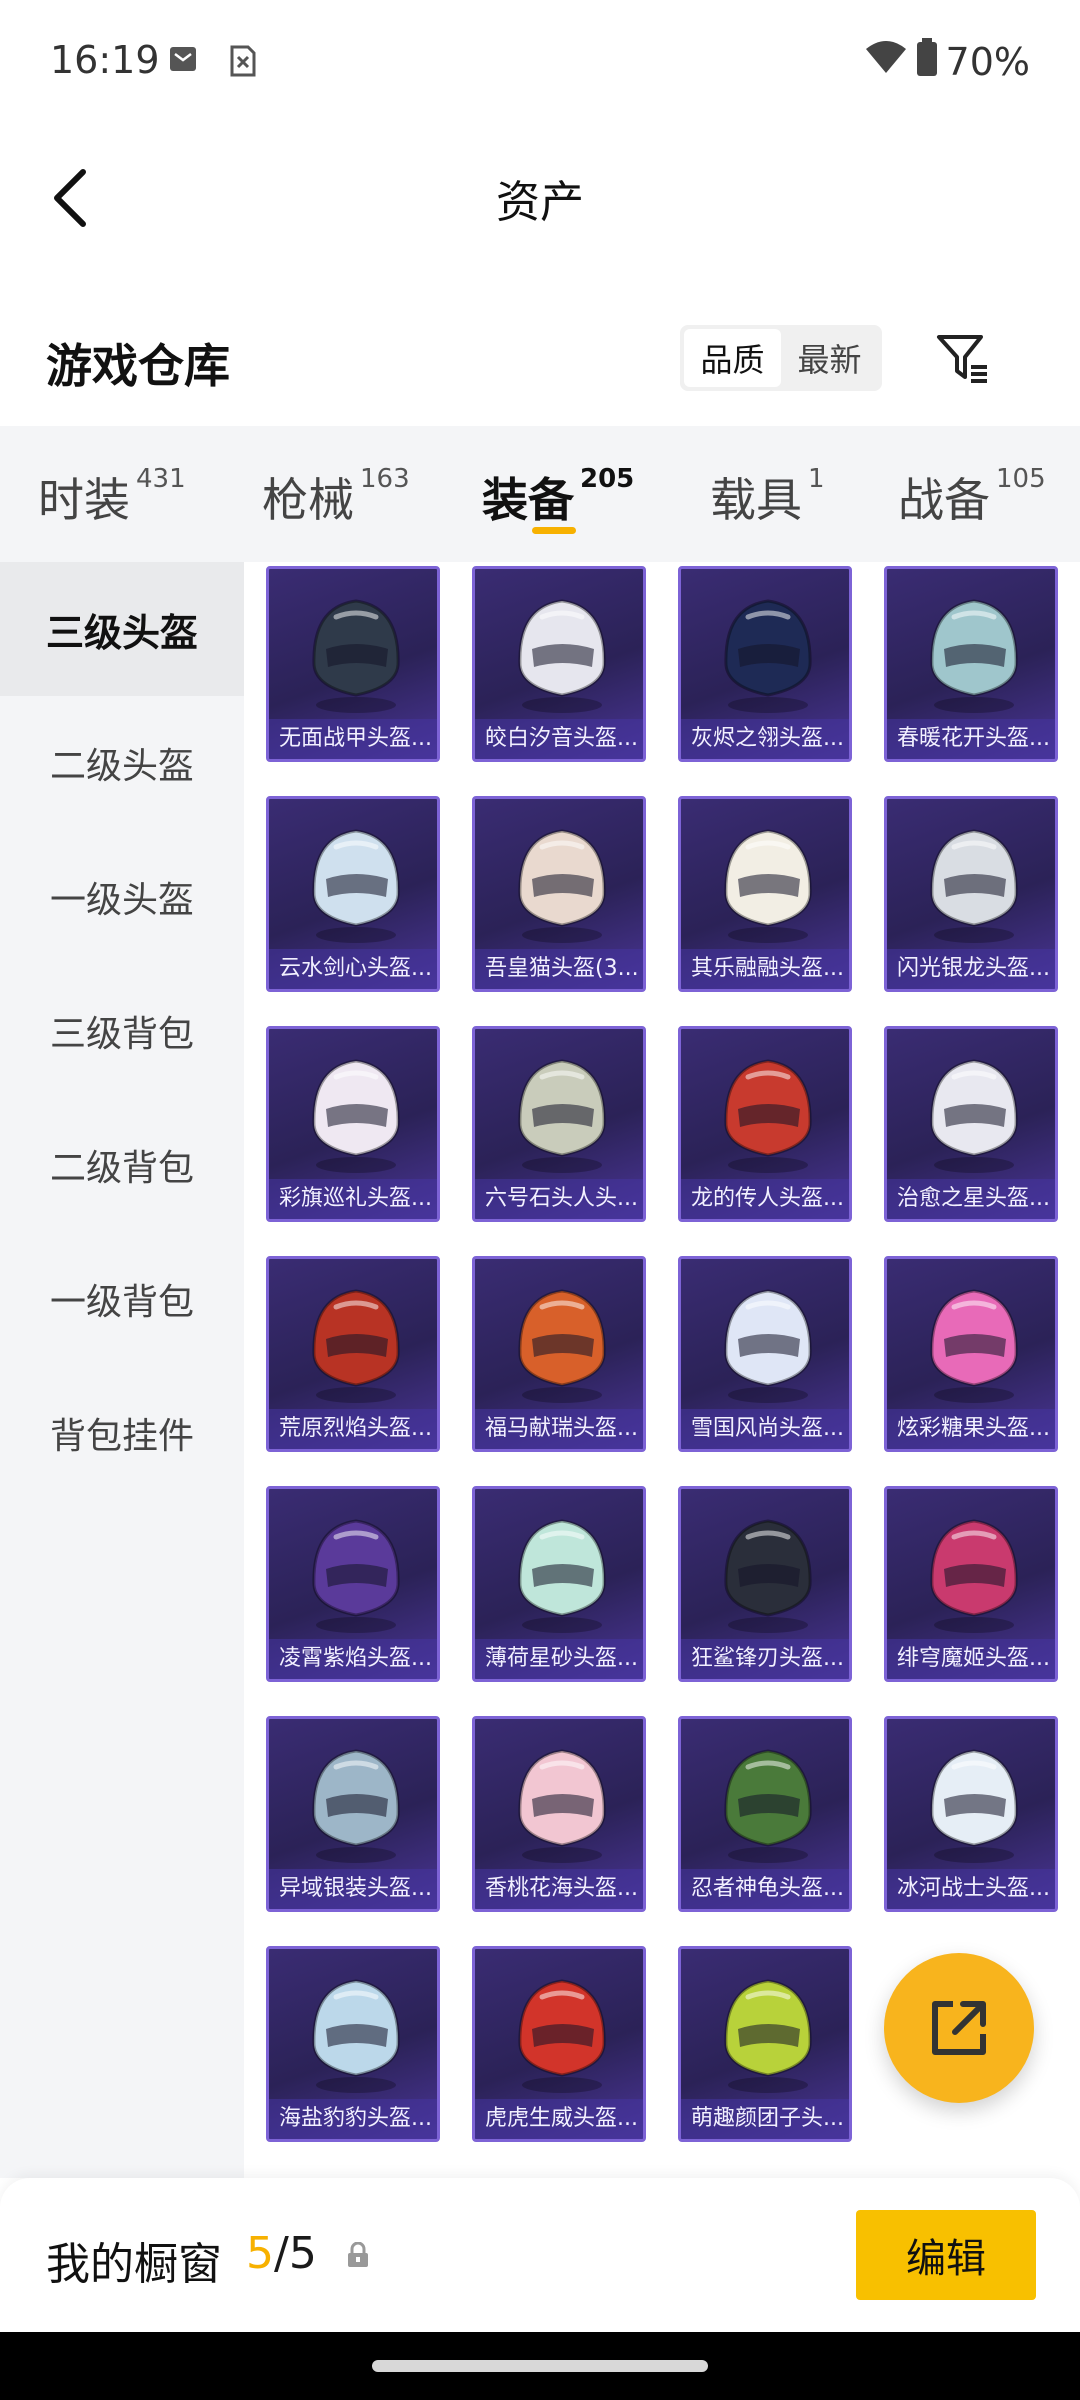 The image size is (1080, 2400). I want to click on sort-newest: 最新, so click(829, 358).